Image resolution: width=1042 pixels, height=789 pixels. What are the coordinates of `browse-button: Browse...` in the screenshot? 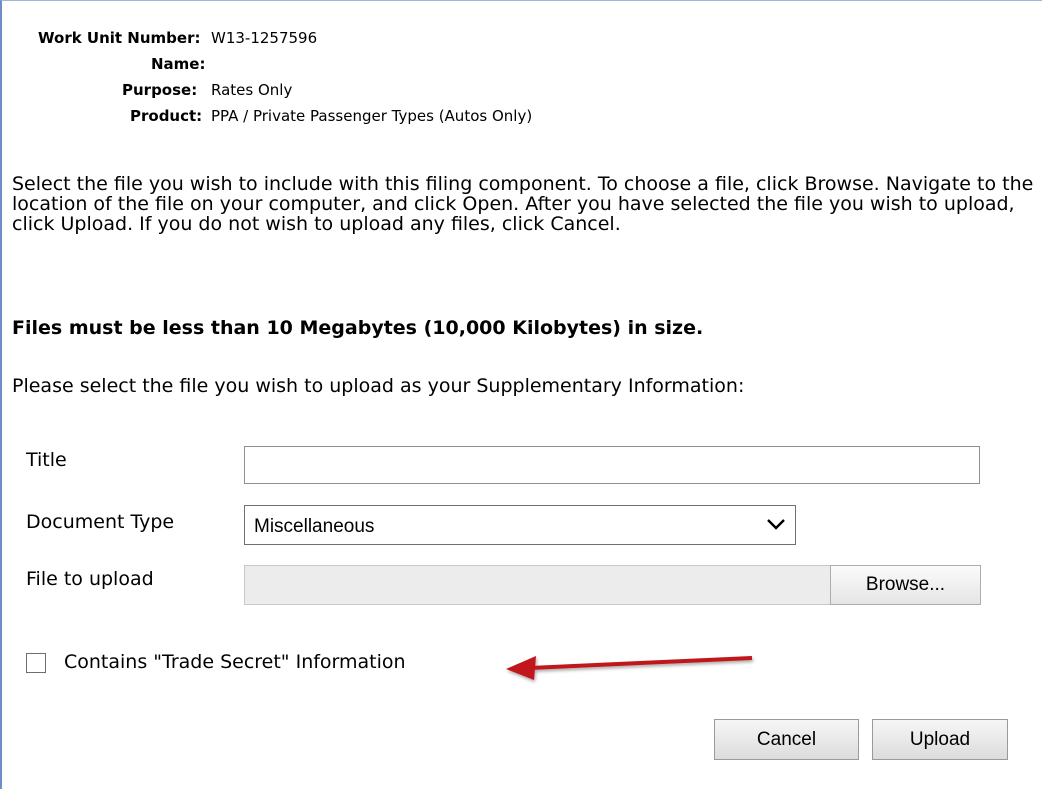 It's located at (905, 585).